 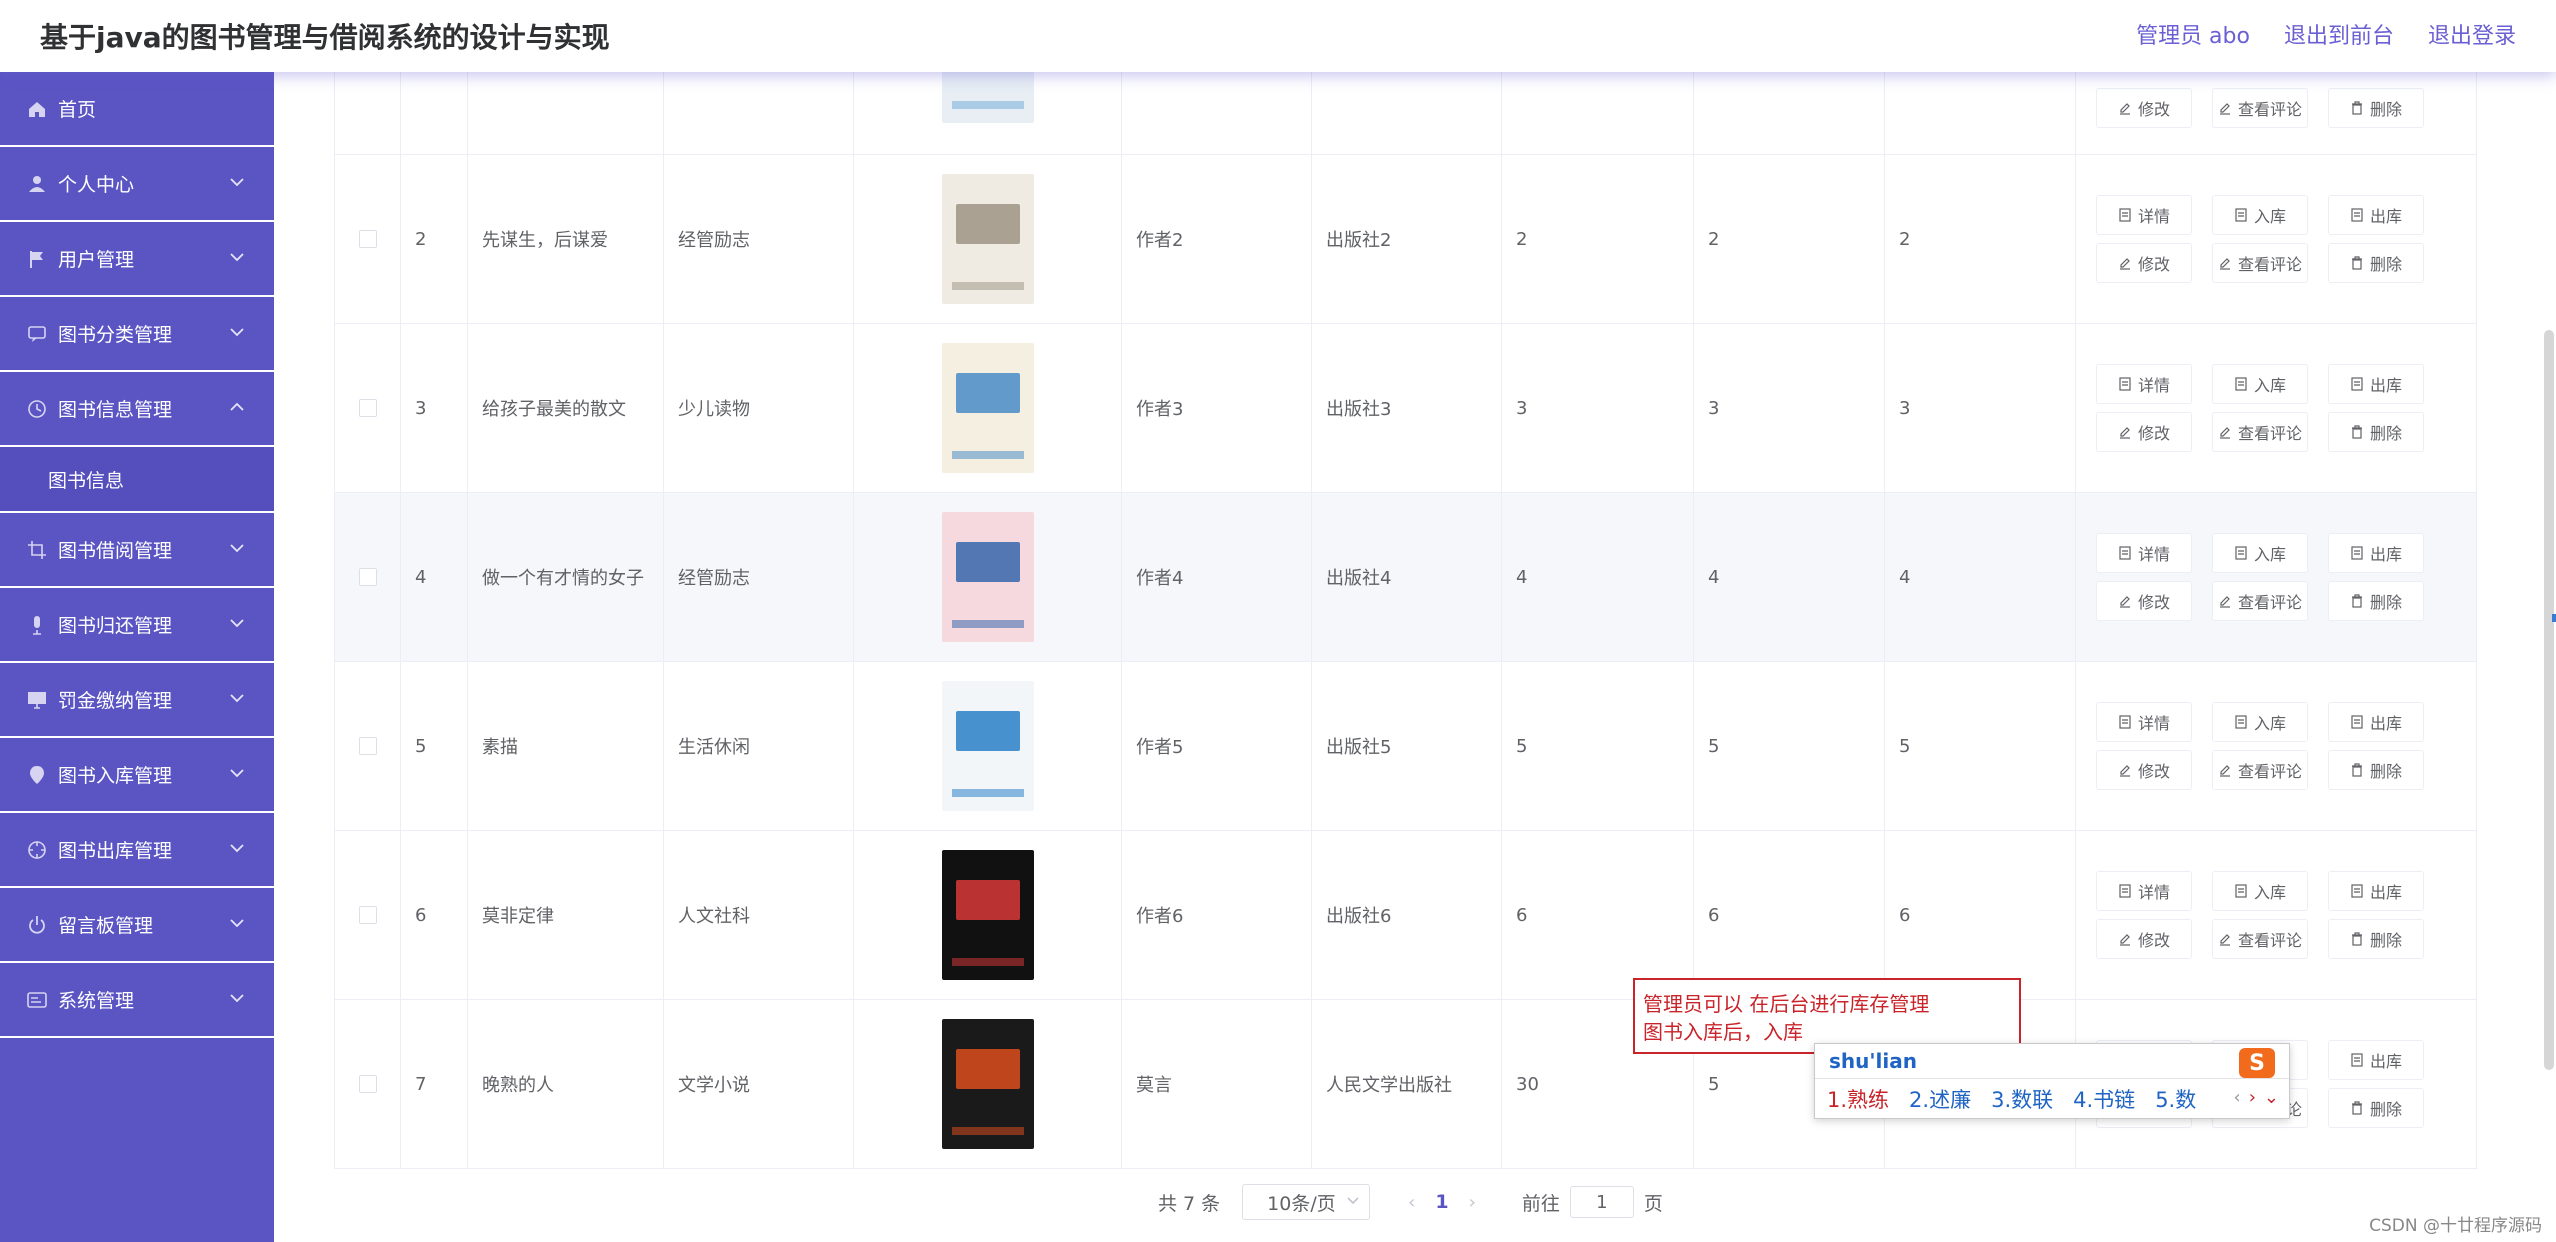 What do you see at coordinates (137, 259) in the screenshot?
I see `sidebar-item-2: 用户管理` at bounding box center [137, 259].